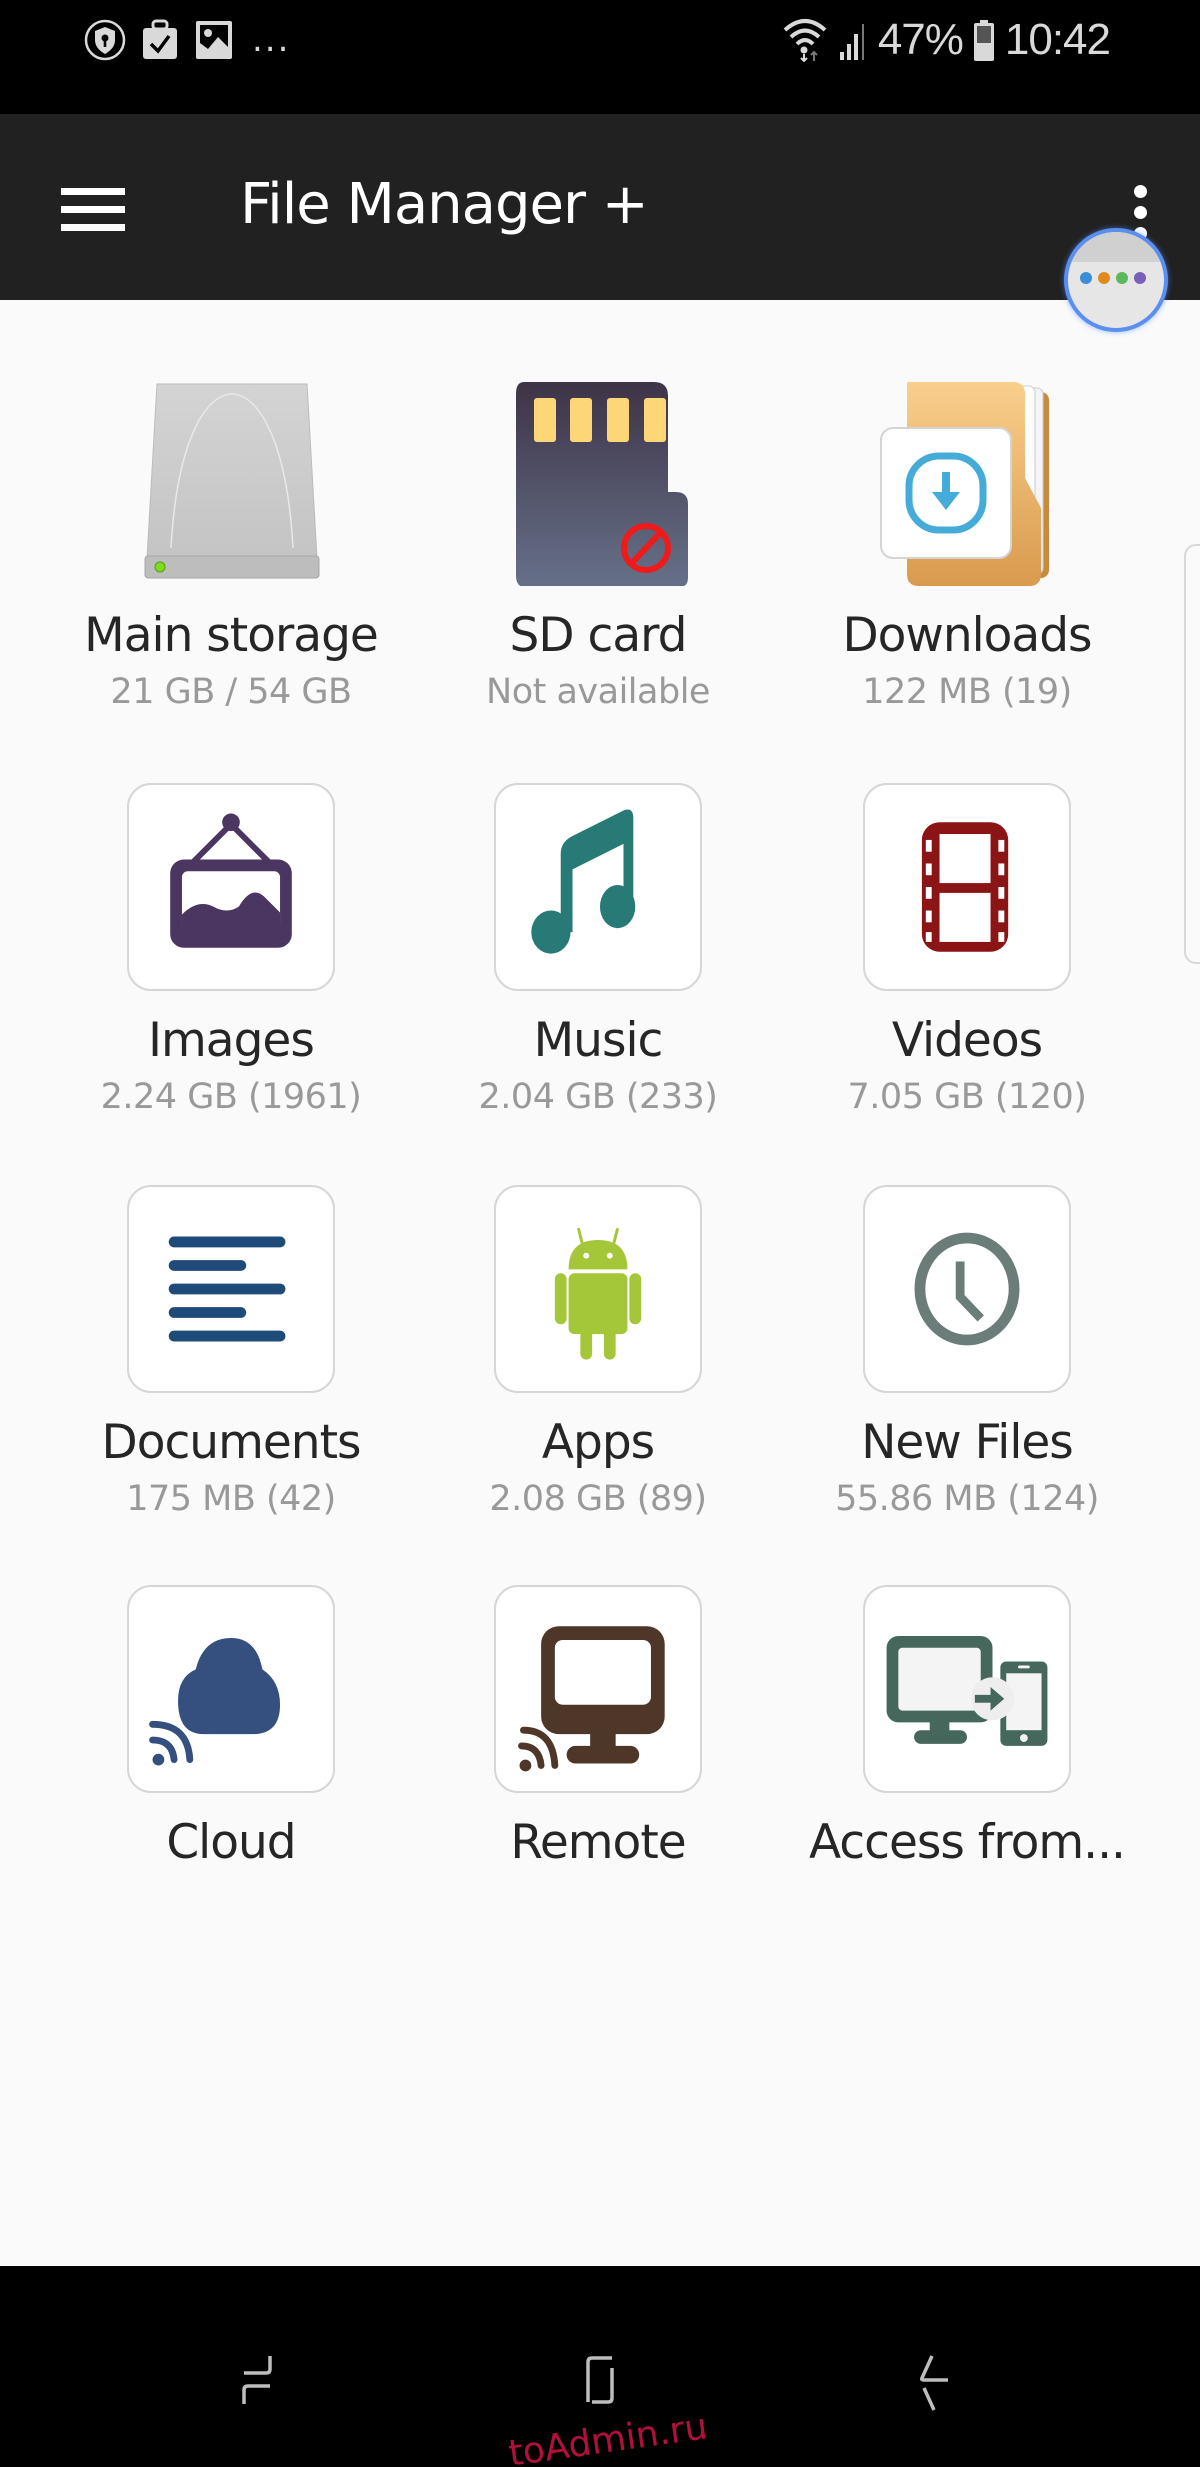  I want to click on tile-label: SD card, so click(598, 635).